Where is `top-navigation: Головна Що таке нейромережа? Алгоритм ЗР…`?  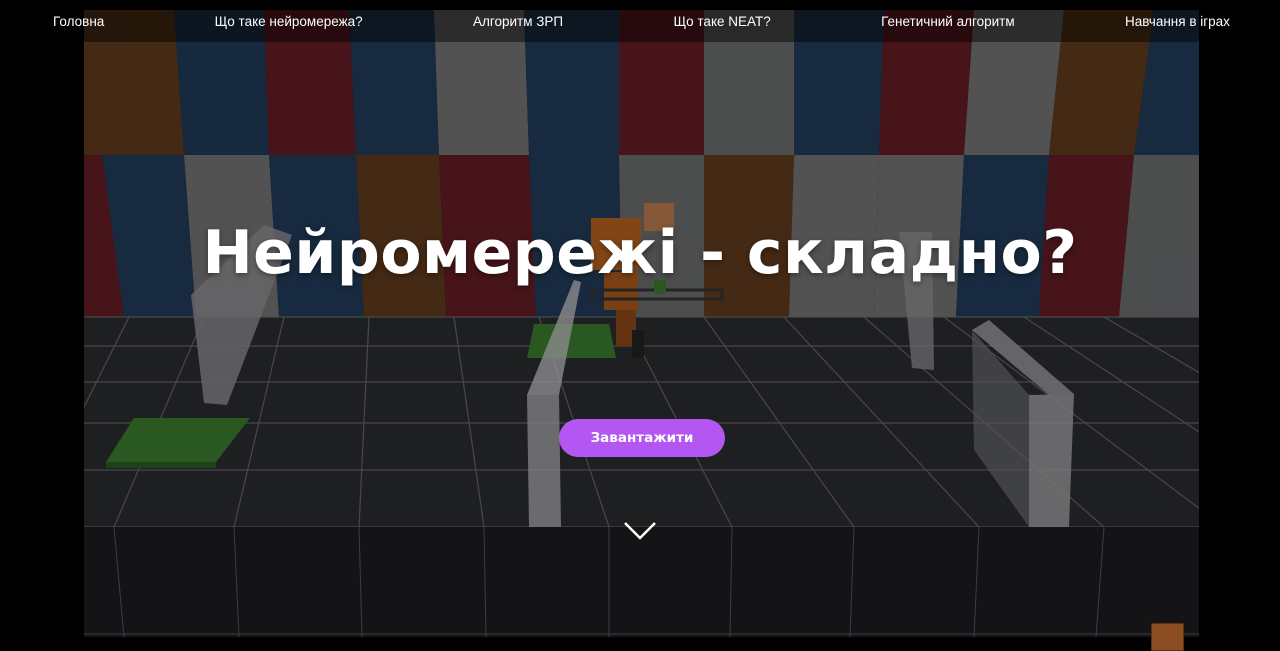 top-navigation: Головна Що таке нейромережа? Алгоритм ЗР… is located at coordinates (640, 21).